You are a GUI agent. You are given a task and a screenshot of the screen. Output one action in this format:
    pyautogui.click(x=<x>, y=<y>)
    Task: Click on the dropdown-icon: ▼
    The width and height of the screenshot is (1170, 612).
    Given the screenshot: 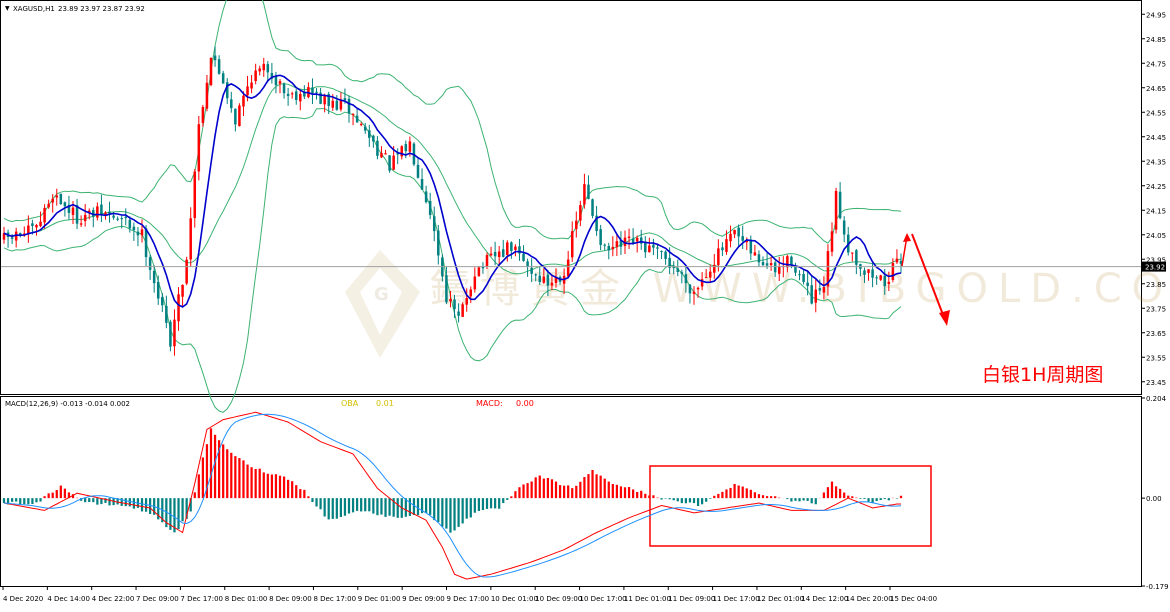 What is the action you would take?
    pyautogui.click(x=7, y=8)
    